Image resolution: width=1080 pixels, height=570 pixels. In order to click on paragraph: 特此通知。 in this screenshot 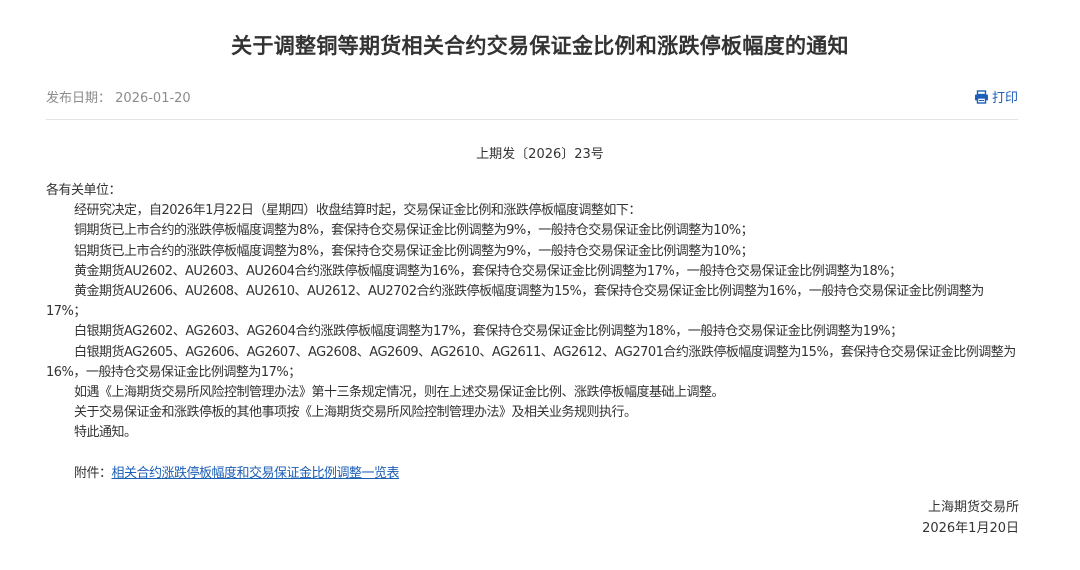, I will do `click(105, 433)`.